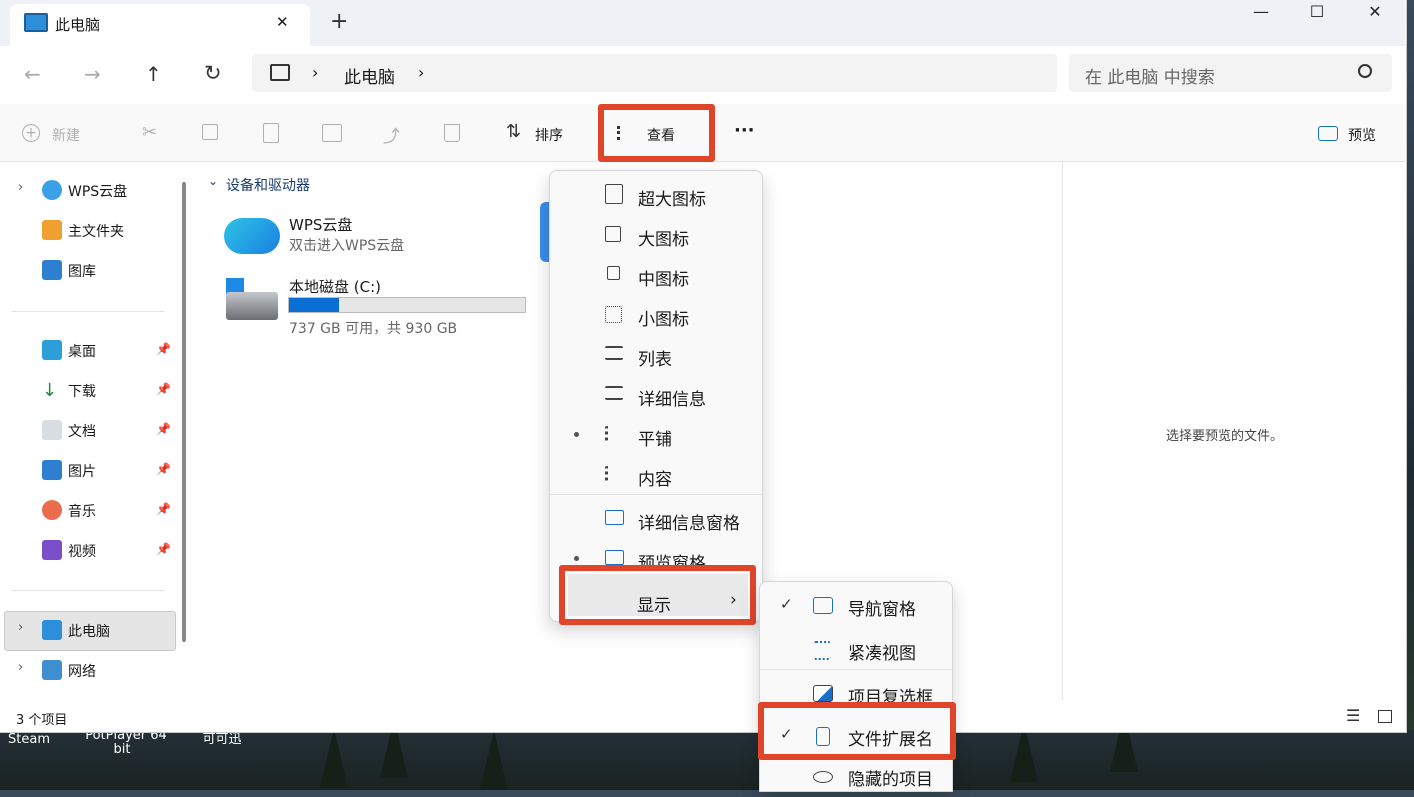  What do you see at coordinates (627, 133) in the screenshot?
I see `view-icon` at bounding box center [627, 133].